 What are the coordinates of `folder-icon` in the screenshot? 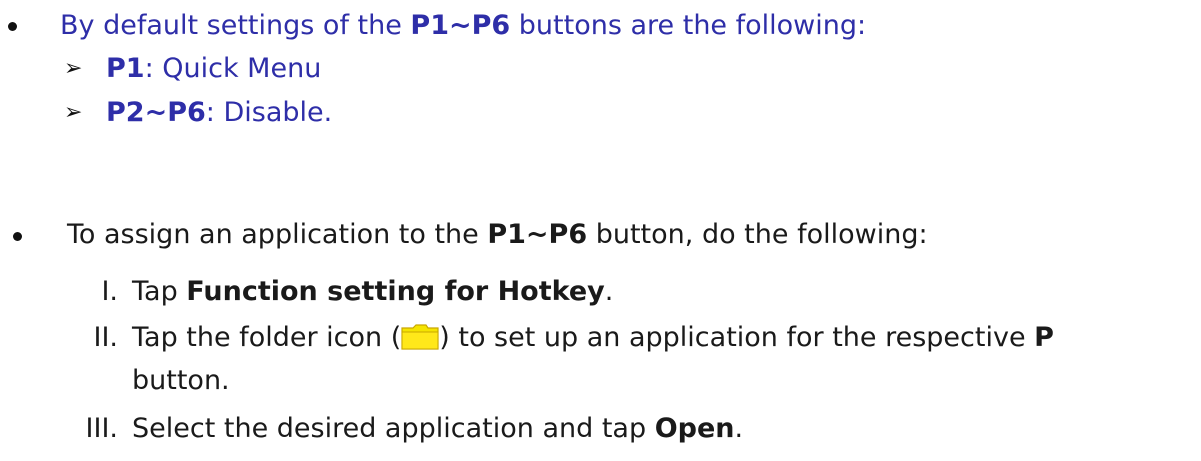 It's located at (420, 337).